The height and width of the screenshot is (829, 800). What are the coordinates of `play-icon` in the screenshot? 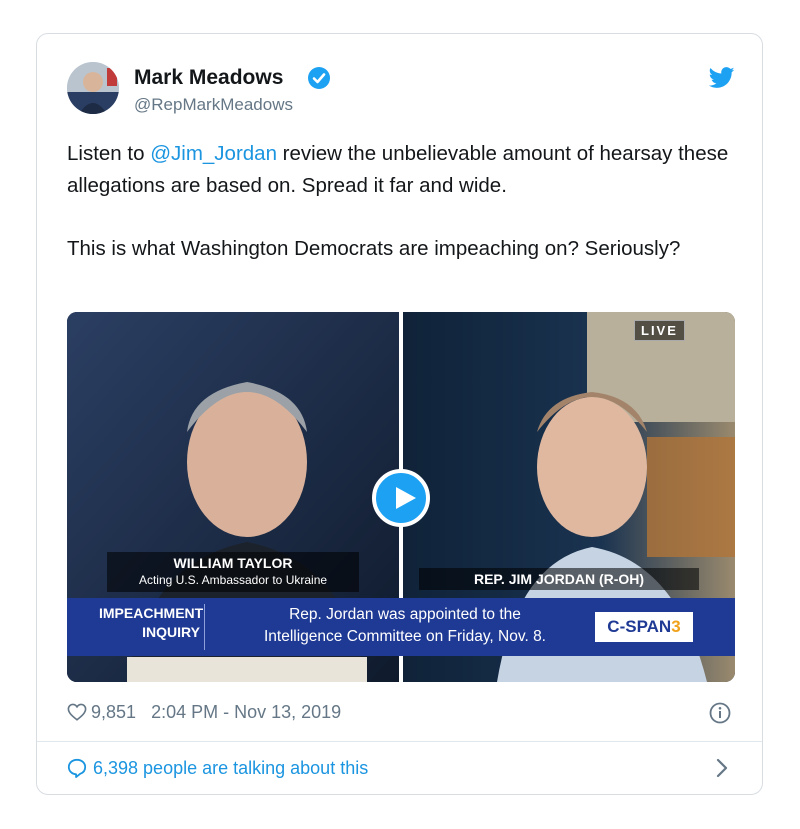 It's located at (401, 498).